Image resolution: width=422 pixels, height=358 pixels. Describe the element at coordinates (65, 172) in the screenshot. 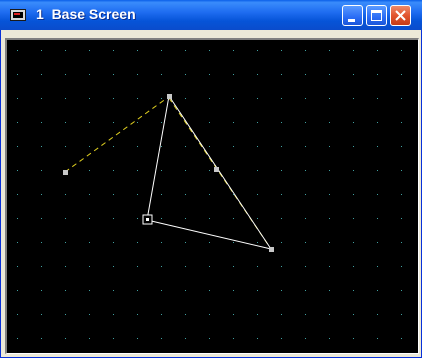

I see `handle-left-guide` at that location.